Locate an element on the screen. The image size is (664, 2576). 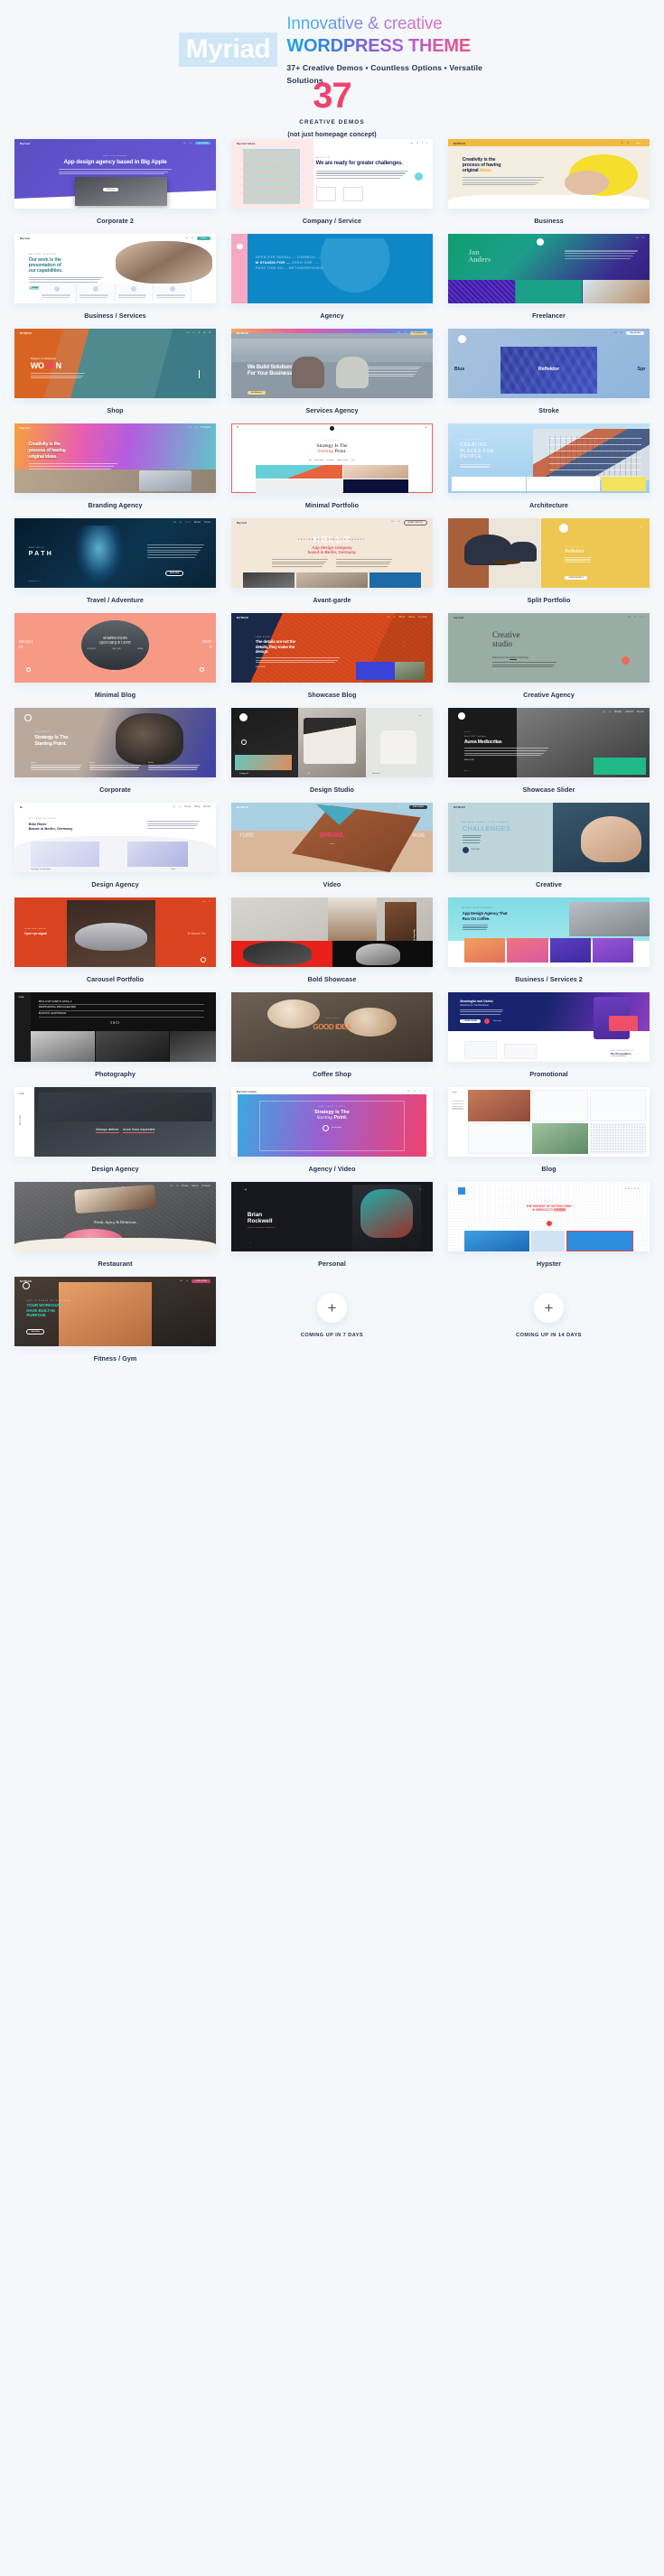
demo-card: ••• •• Say Hello Blue Reflektor Spr Stroke is located at coordinates (549, 368).